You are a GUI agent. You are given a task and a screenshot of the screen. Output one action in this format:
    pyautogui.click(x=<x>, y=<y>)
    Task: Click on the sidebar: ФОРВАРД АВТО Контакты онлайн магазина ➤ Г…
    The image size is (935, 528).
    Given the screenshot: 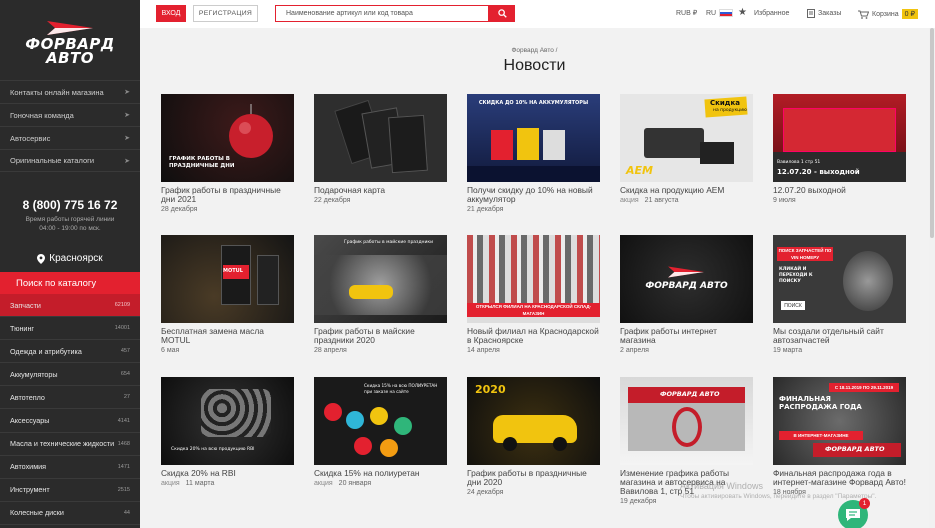 What is the action you would take?
    pyautogui.click(x=70, y=264)
    